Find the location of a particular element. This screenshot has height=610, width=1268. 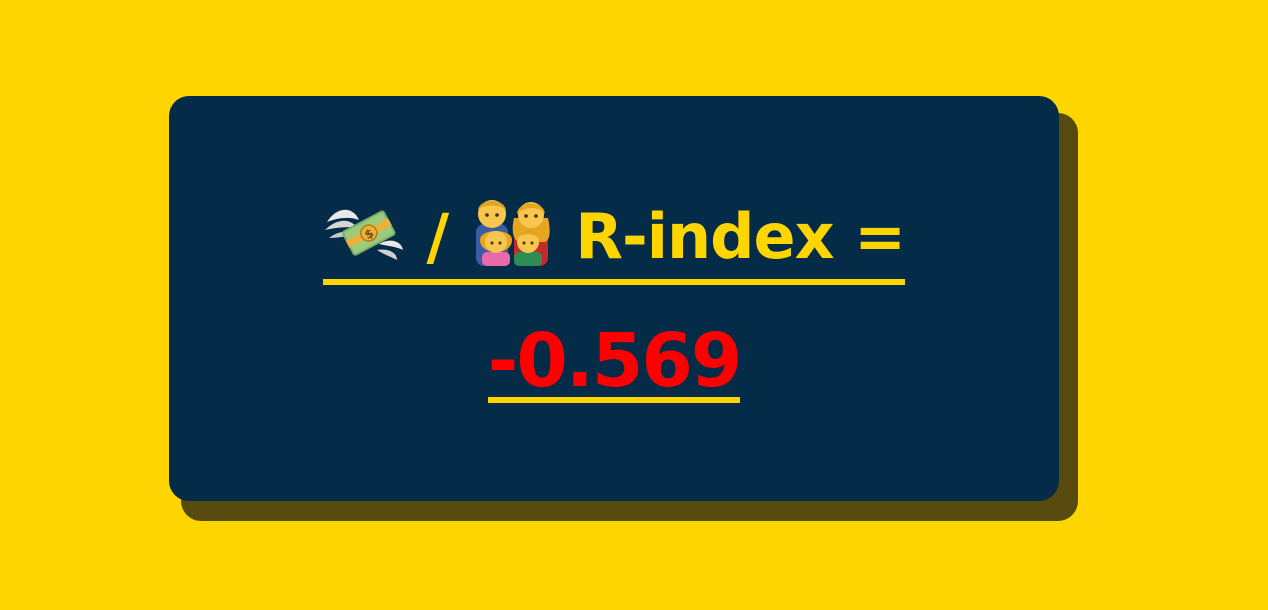

family-icon is located at coordinates (512, 237).